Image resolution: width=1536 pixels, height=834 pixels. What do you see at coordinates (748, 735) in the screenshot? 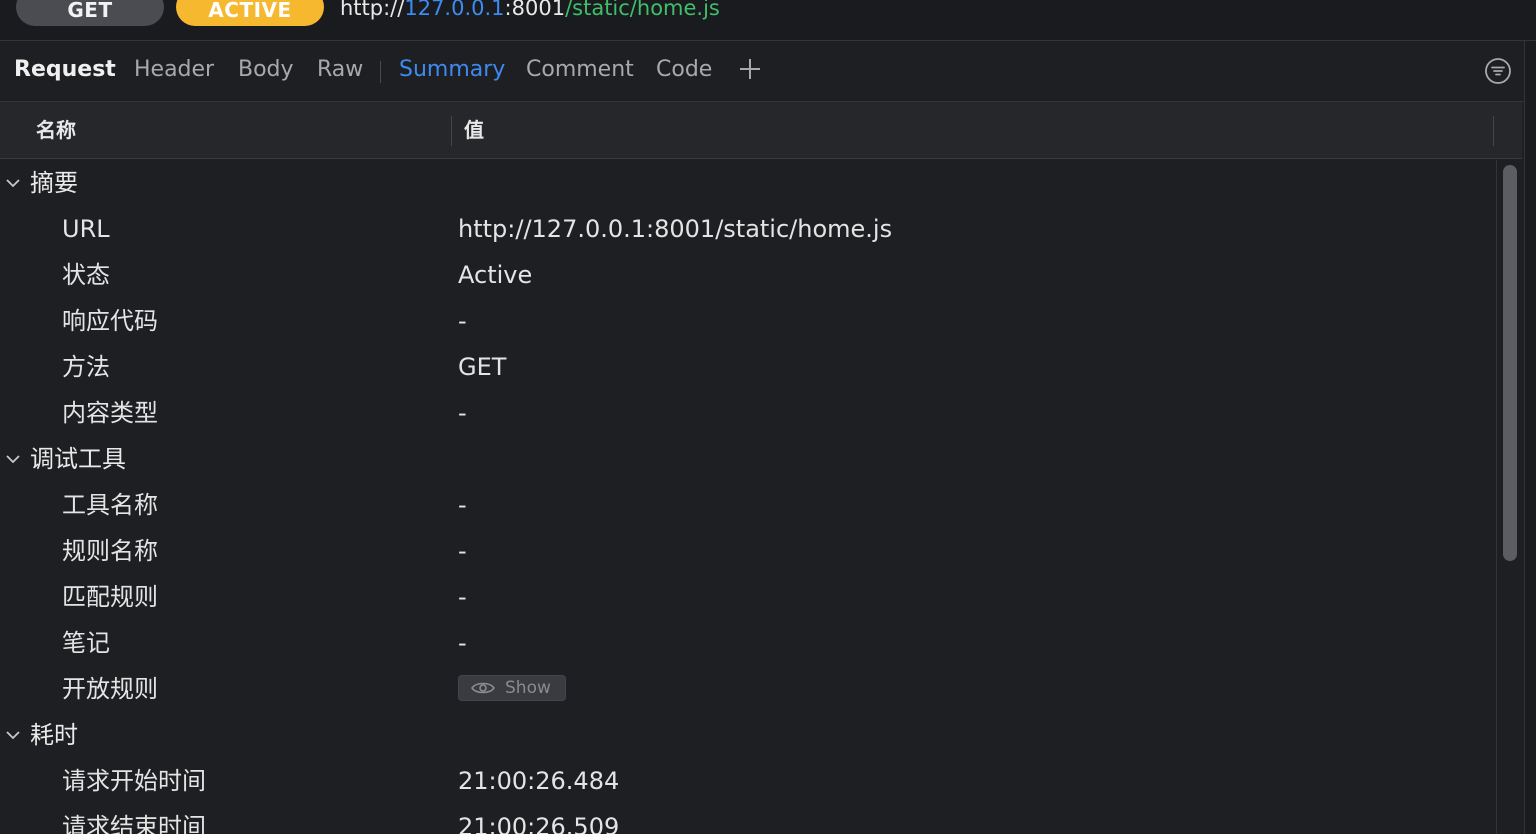
I see `group-row-timing: 耗时` at bounding box center [748, 735].